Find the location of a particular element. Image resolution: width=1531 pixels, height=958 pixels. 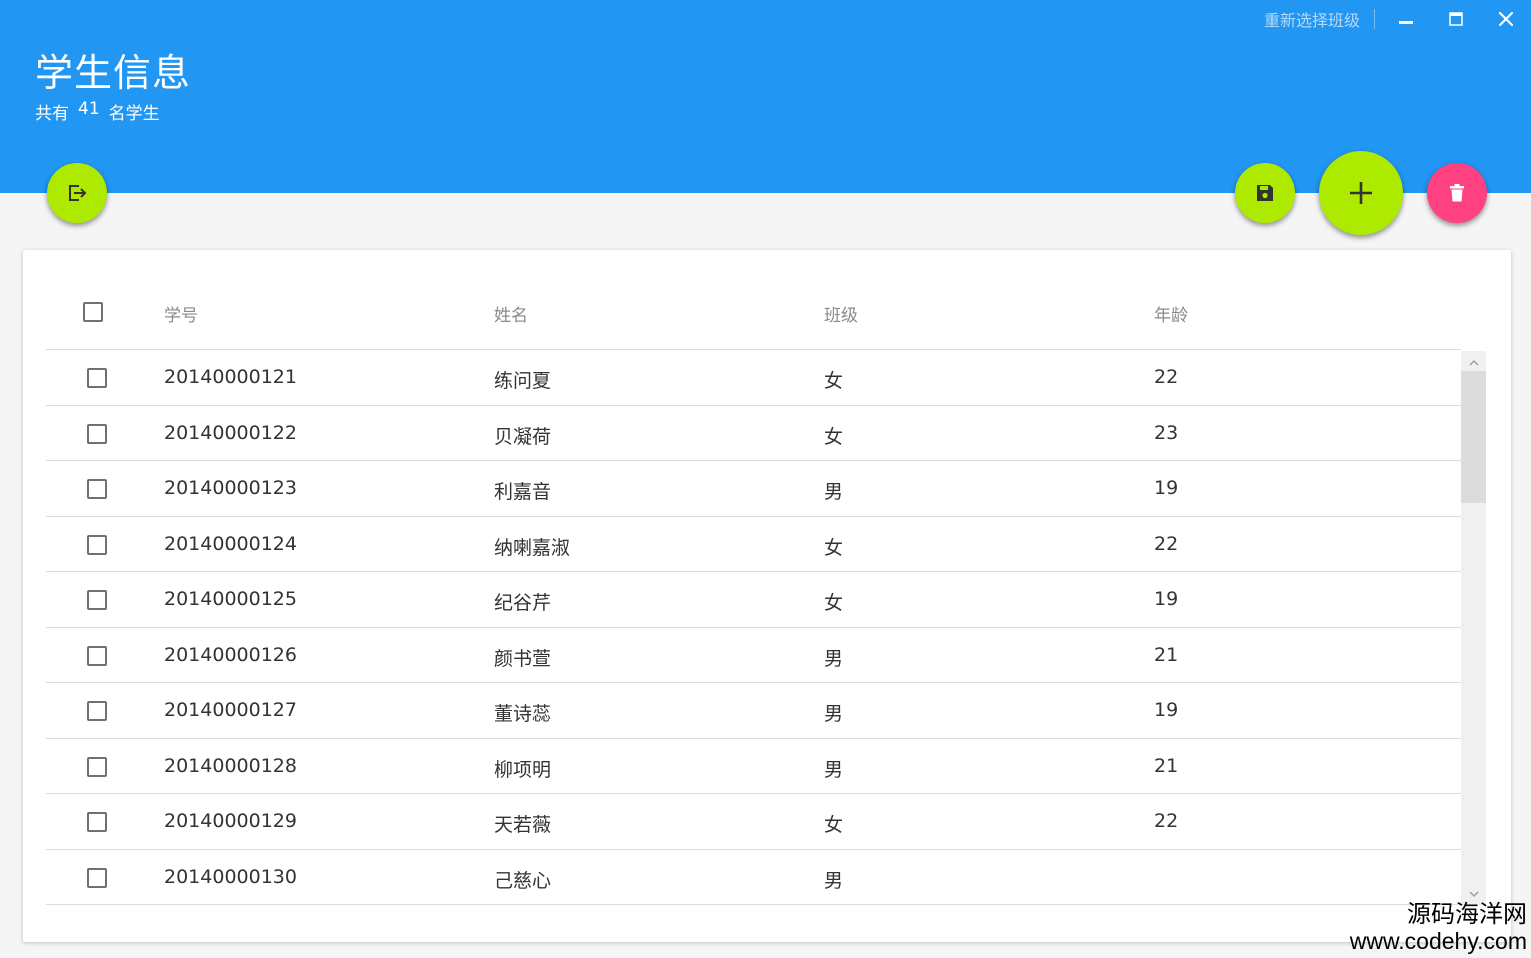

table-row: 20140000124 纳喇嘉淑 女 22 is located at coordinates (753, 544).